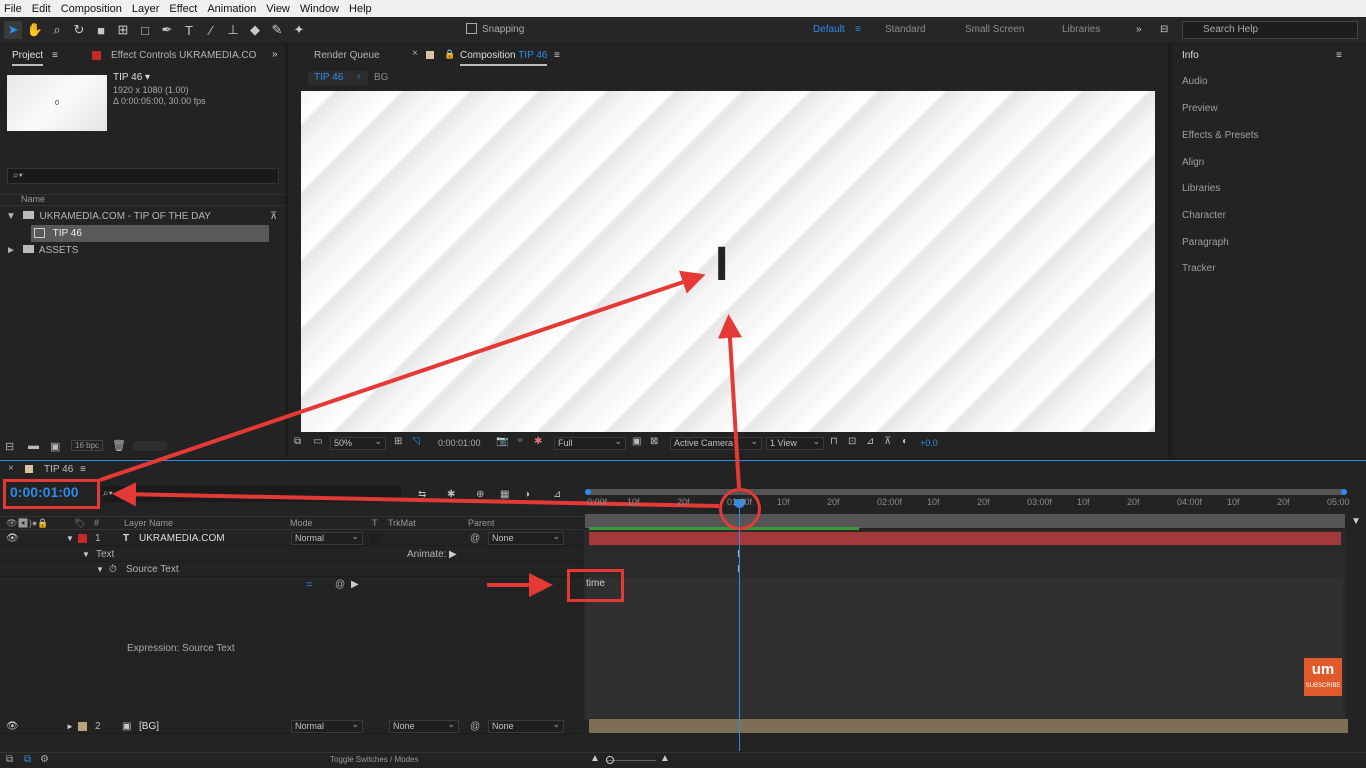 The image size is (1366, 768). I want to click on ruler-tick-label: 01:00f, so click(740, 502).